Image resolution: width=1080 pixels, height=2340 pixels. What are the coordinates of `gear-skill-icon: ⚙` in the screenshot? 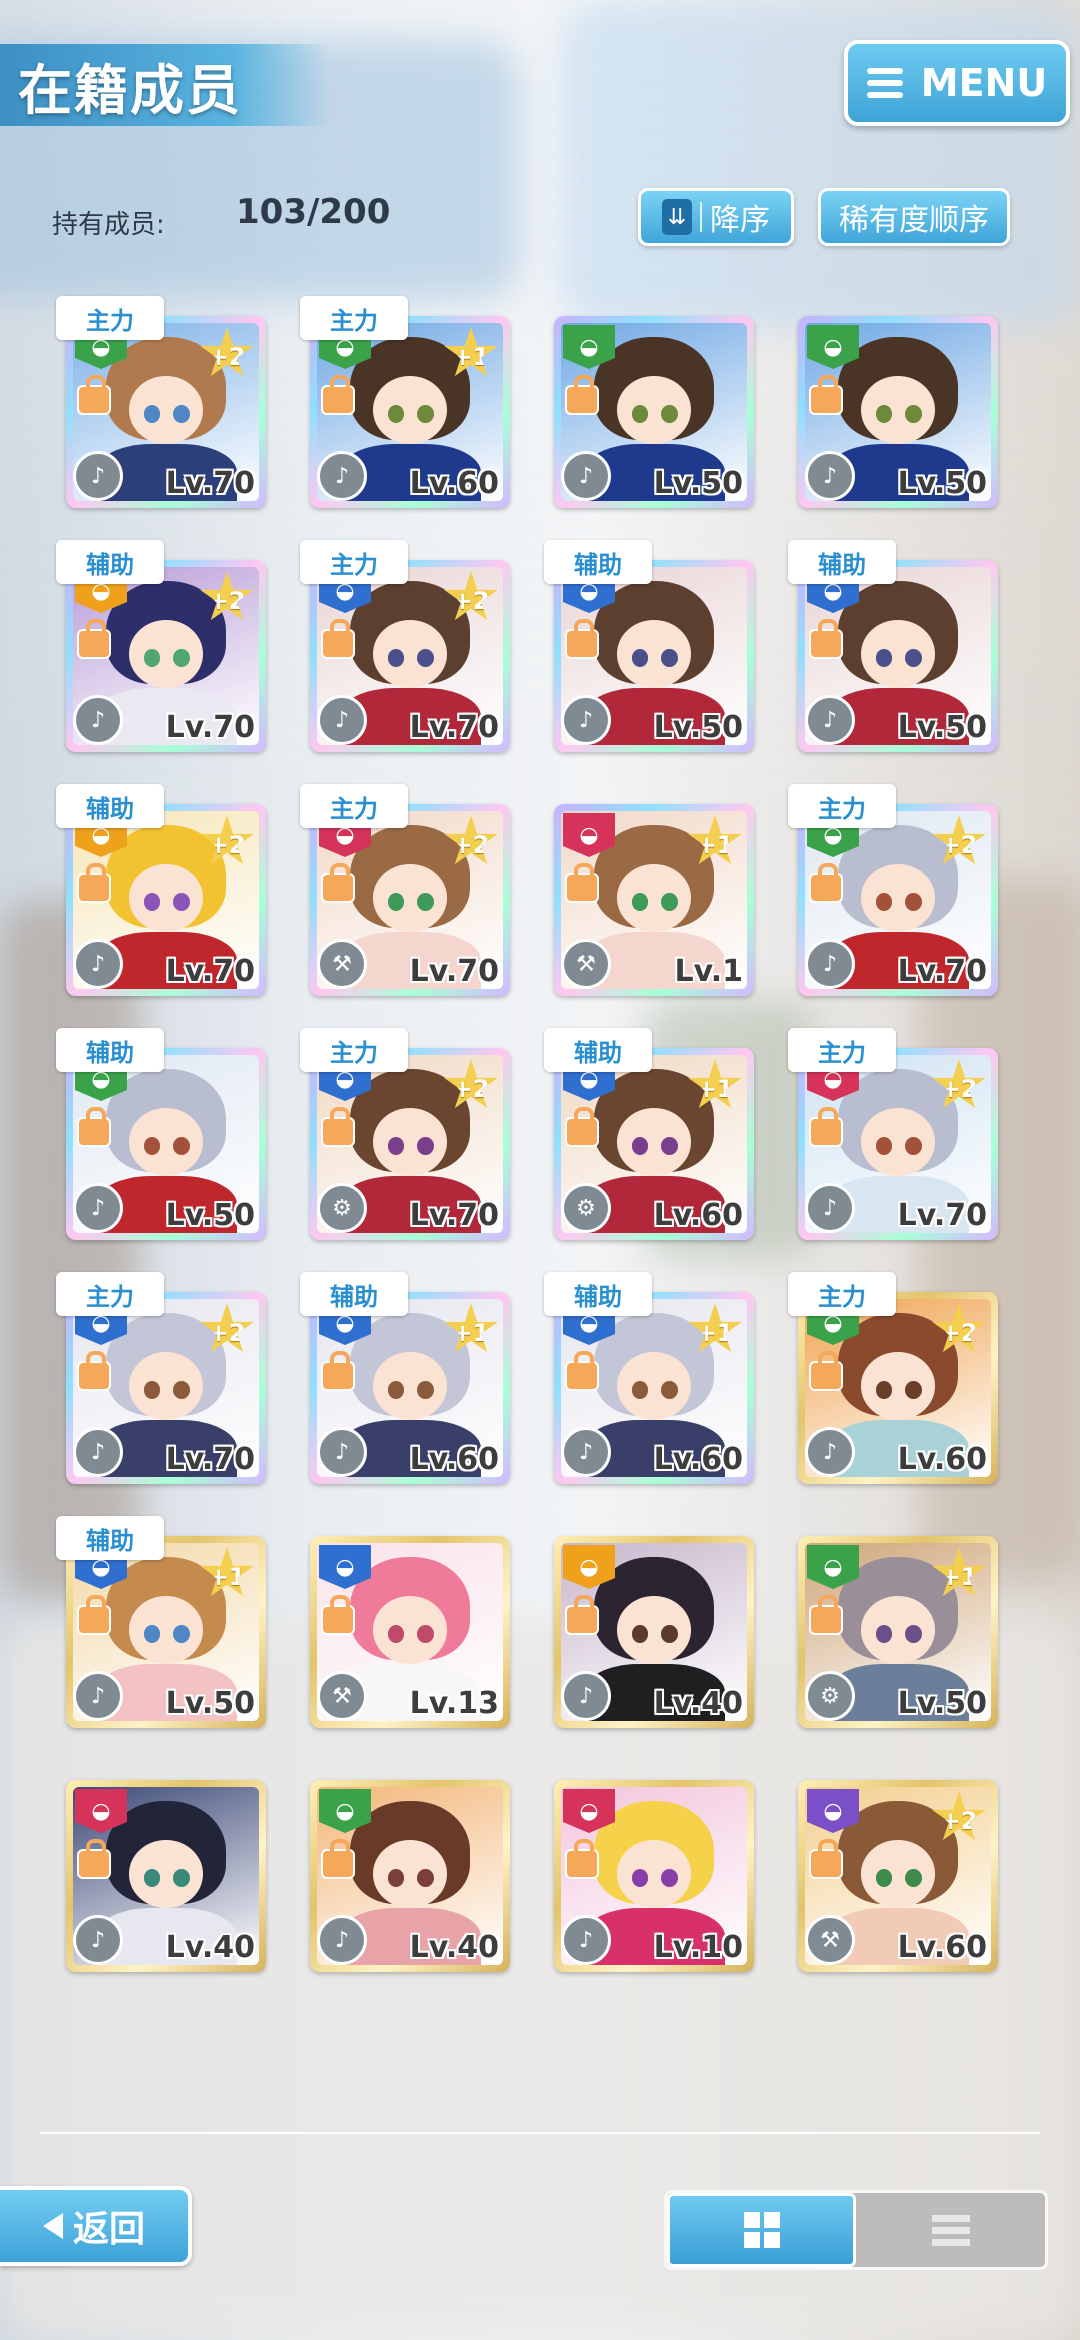 It's located at (830, 1696).